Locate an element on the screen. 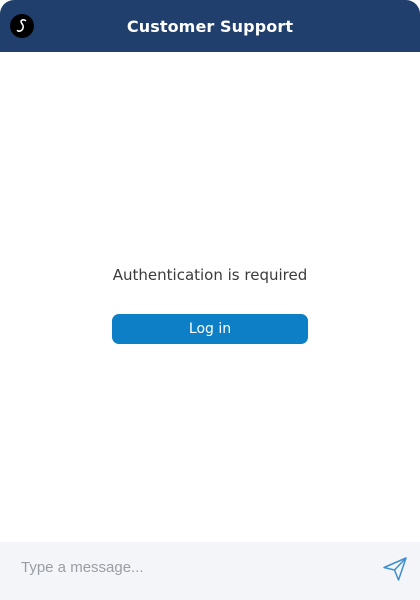 Image resolution: width=420 pixels, height=600 pixels. header-title: Customer Support is located at coordinates (210, 26).